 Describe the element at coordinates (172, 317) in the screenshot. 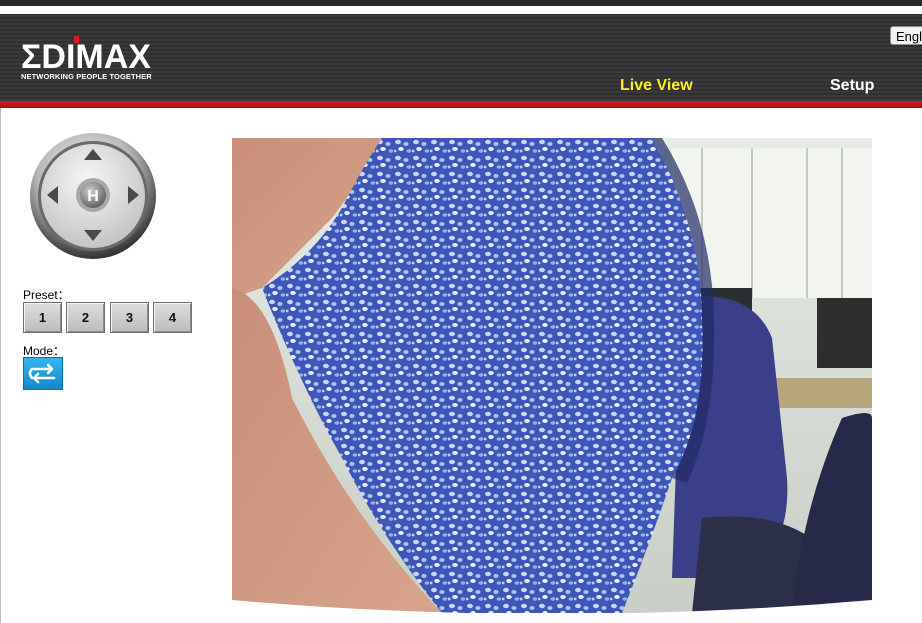

I see `preset-button-4: 4` at that location.